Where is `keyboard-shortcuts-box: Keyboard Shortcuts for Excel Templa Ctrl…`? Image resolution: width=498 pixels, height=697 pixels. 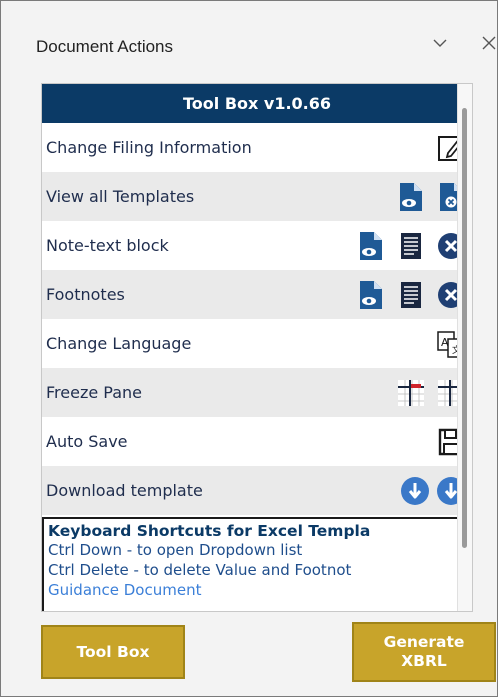 keyboard-shortcuts-box: Keyboard Shortcuts for Excel Templa Ctrl… is located at coordinates (256, 564).